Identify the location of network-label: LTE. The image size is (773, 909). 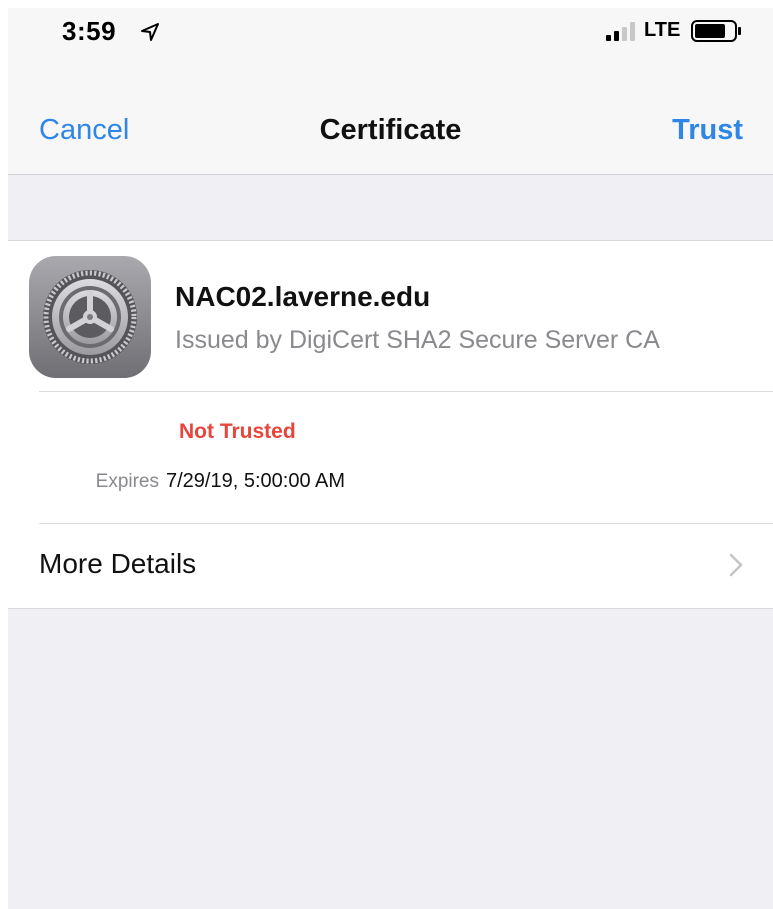
(662, 30).